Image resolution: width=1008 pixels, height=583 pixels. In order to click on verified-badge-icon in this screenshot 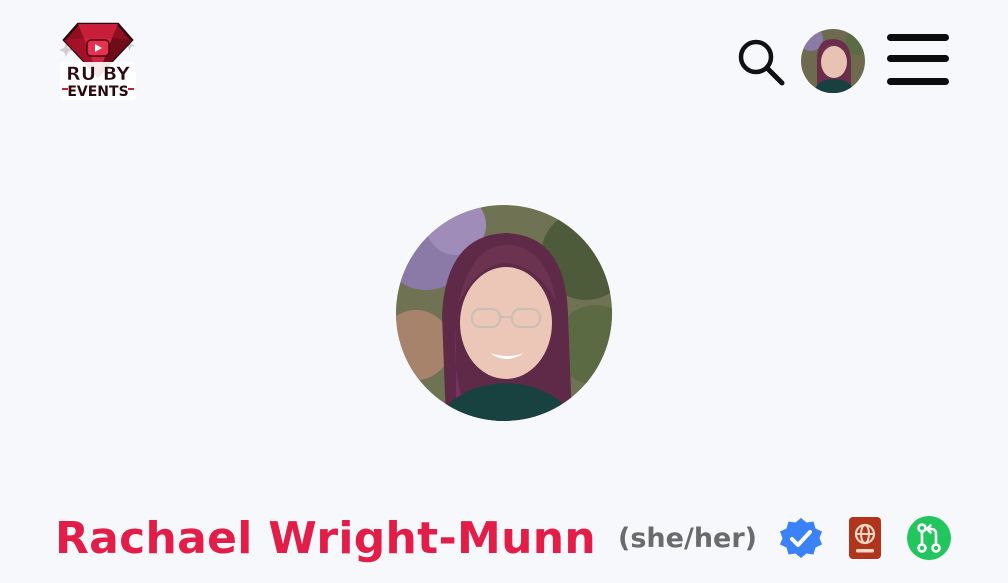, I will do `click(801, 538)`.